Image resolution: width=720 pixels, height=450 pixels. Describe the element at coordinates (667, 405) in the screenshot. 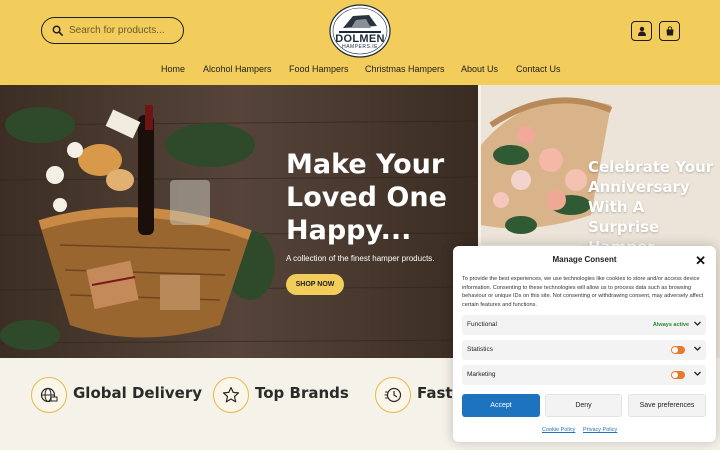

I see `save-preferences-button: Save preferences` at that location.